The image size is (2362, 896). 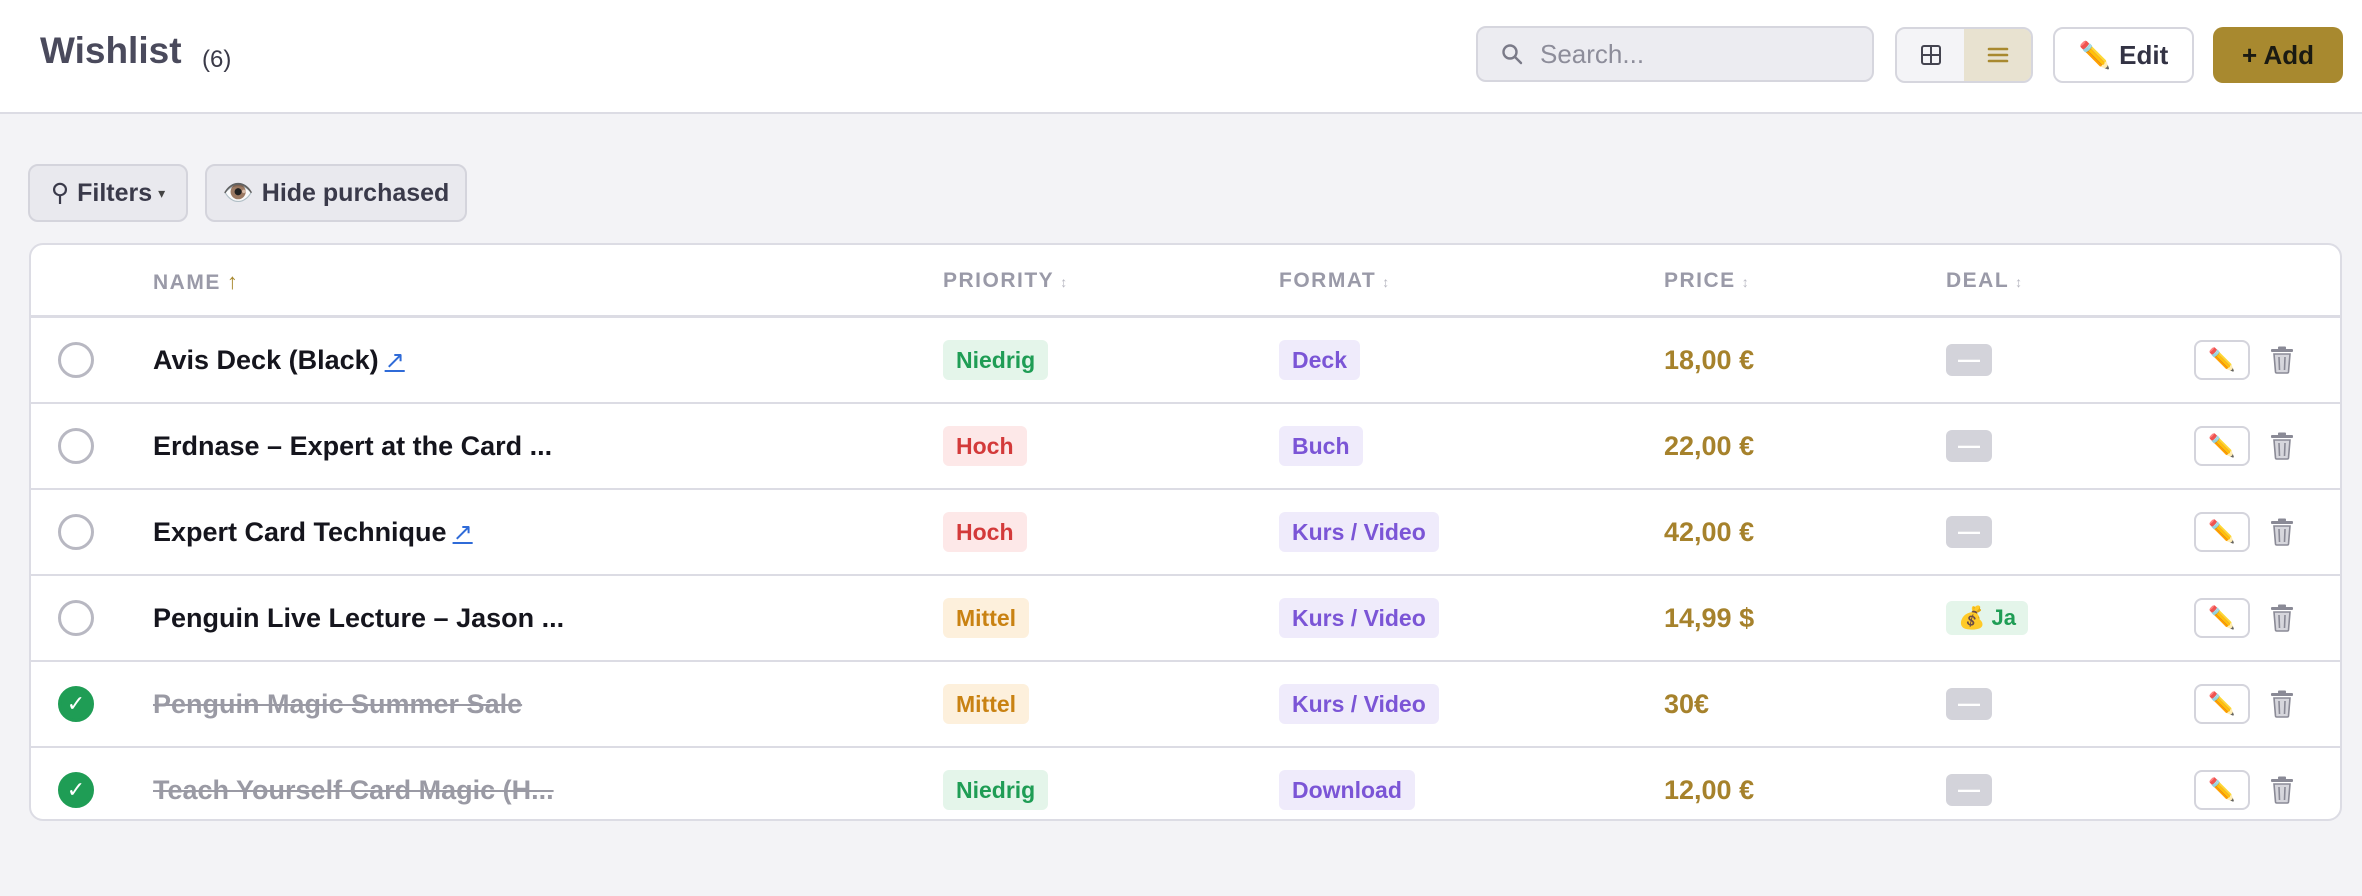 What do you see at coordinates (1700, 54) in the screenshot?
I see `search-input` at bounding box center [1700, 54].